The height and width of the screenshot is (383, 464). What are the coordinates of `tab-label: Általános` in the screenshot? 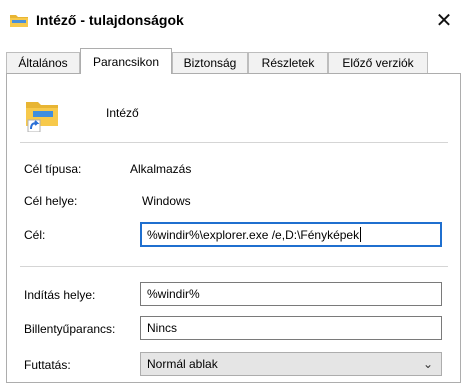 It's located at (43, 63).